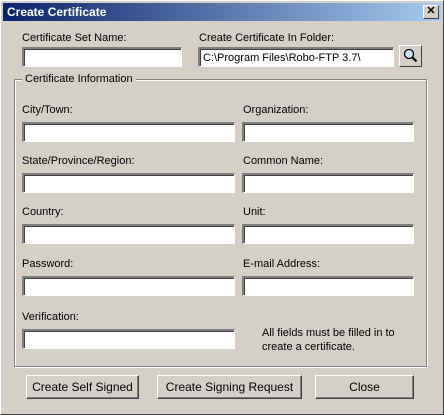  I want to click on unit-label: Unit:, so click(254, 212).